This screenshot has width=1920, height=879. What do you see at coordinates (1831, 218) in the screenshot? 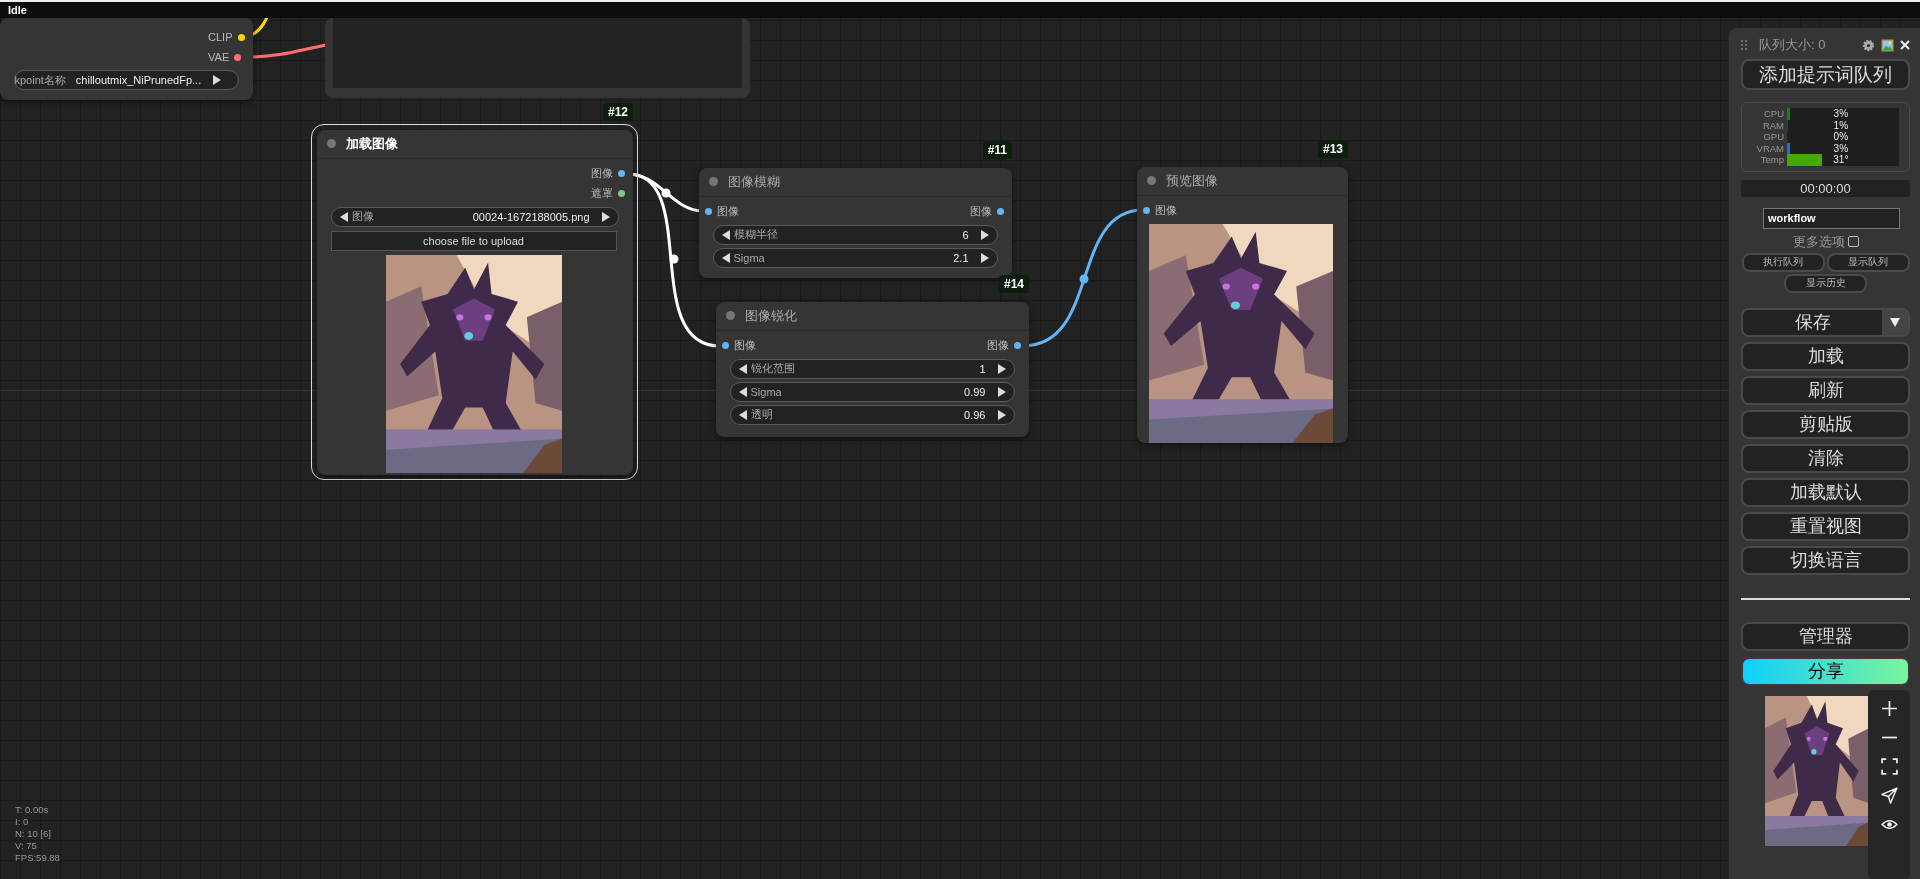
I see `workflow-name-field: workflow` at bounding box center [1831, 218].